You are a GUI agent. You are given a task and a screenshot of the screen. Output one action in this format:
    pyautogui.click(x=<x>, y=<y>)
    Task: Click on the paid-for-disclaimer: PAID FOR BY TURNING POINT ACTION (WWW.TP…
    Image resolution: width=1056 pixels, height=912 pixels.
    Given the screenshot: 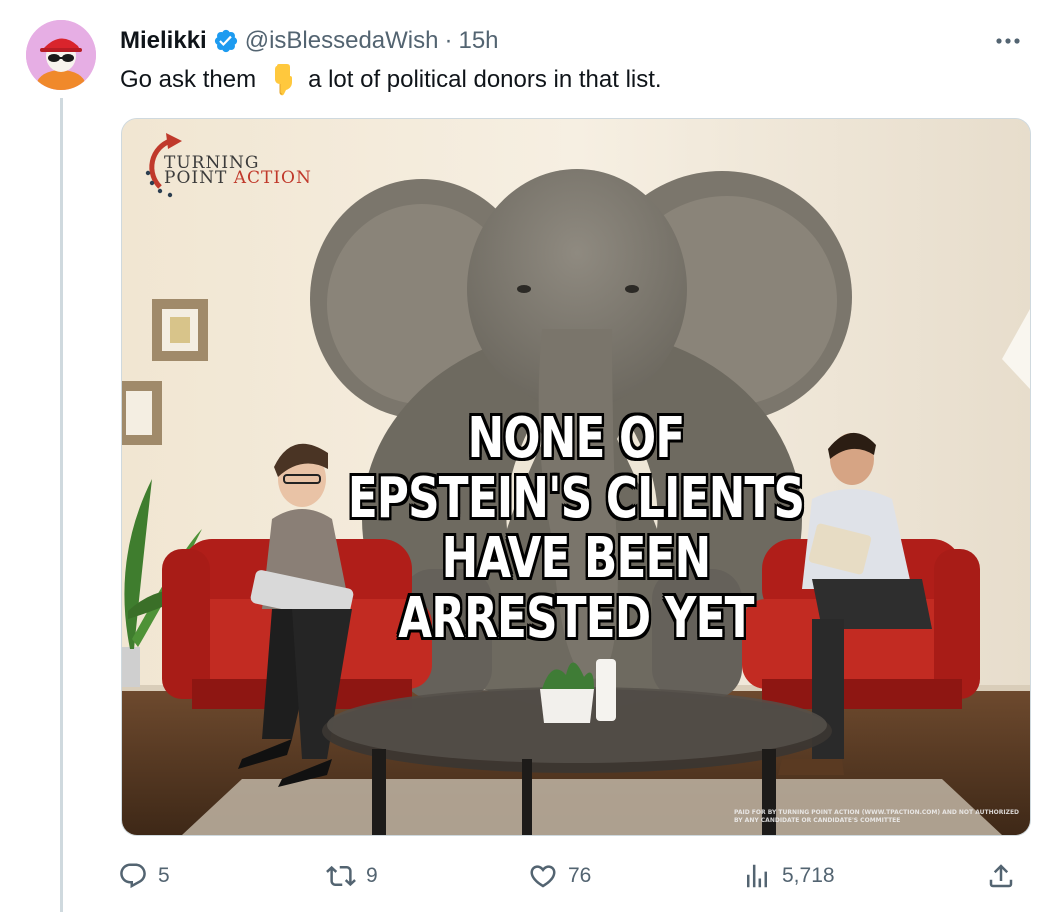 What is the action you would take?
    pyautogui.click(x=877, y=816)
    